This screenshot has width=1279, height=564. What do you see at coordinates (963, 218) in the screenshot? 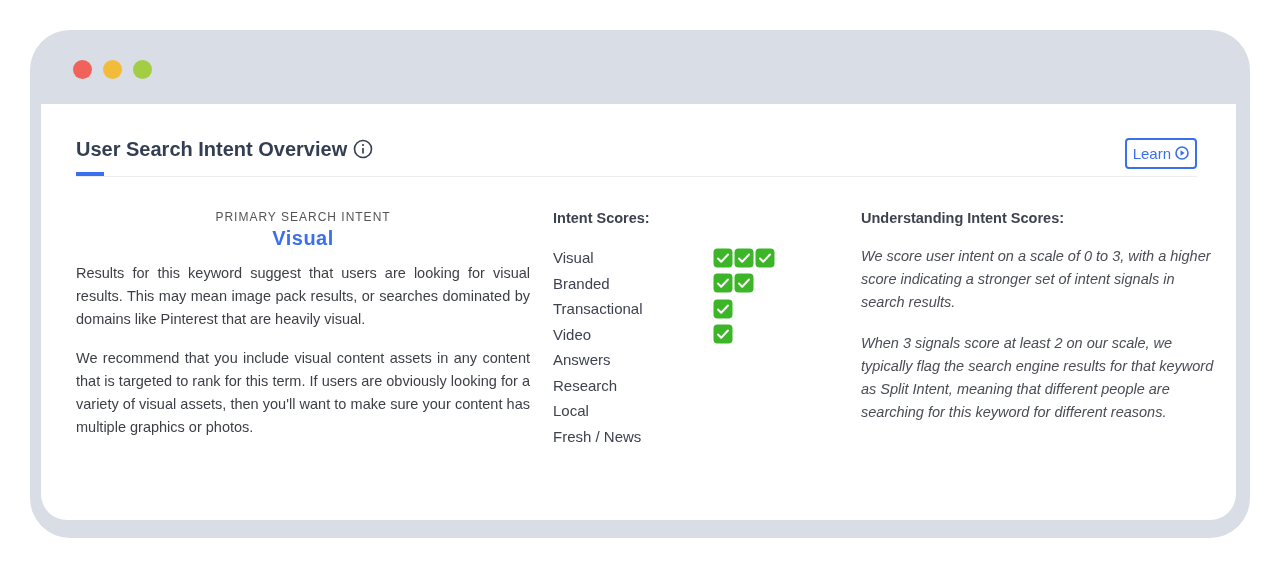
I see `explanation-title: Understanding Intent Scores:` at bounding box center [963, 218].